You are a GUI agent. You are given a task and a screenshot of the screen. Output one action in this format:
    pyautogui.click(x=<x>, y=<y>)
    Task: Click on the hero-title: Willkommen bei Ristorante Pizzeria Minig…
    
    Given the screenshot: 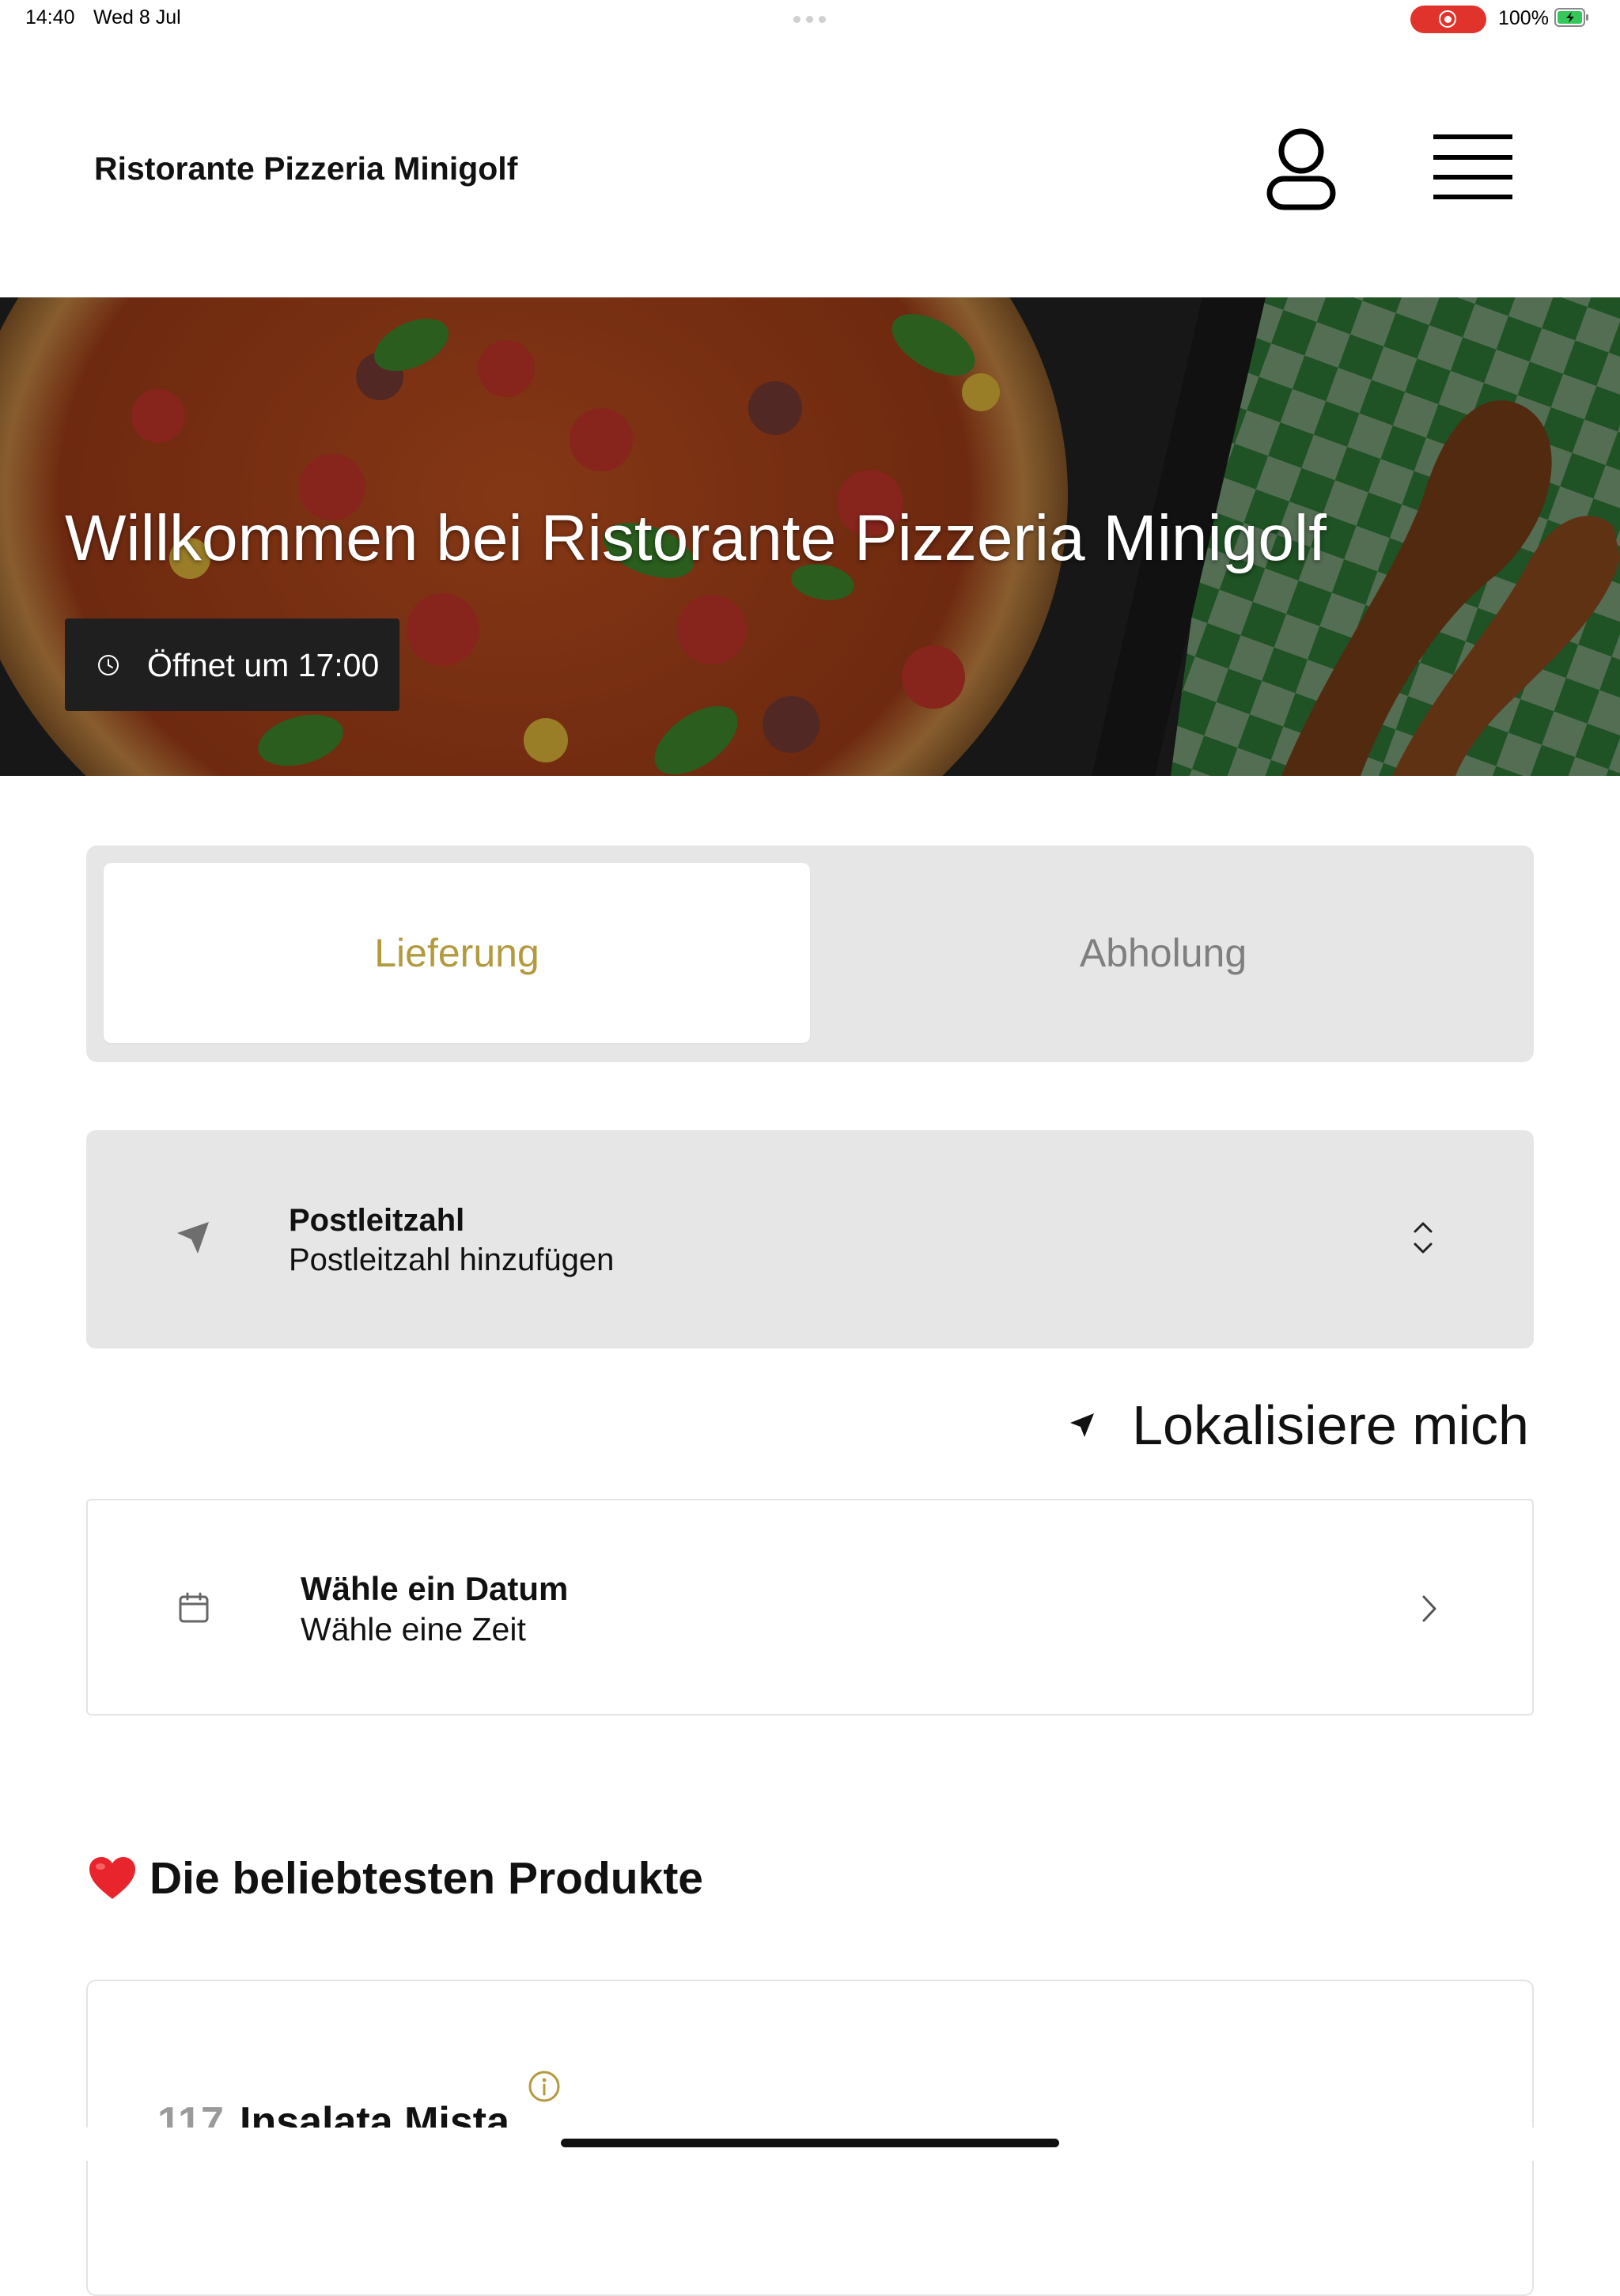 What is the action you would take?
    pyautogui.click(x=696, y=538)
    